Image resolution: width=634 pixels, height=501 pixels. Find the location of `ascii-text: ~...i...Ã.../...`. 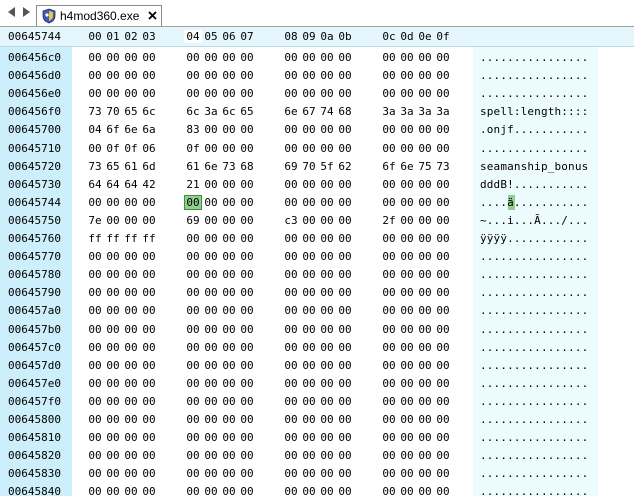

ascii-text: ~...i...Ã.../... is located at coordinates (534, 220).